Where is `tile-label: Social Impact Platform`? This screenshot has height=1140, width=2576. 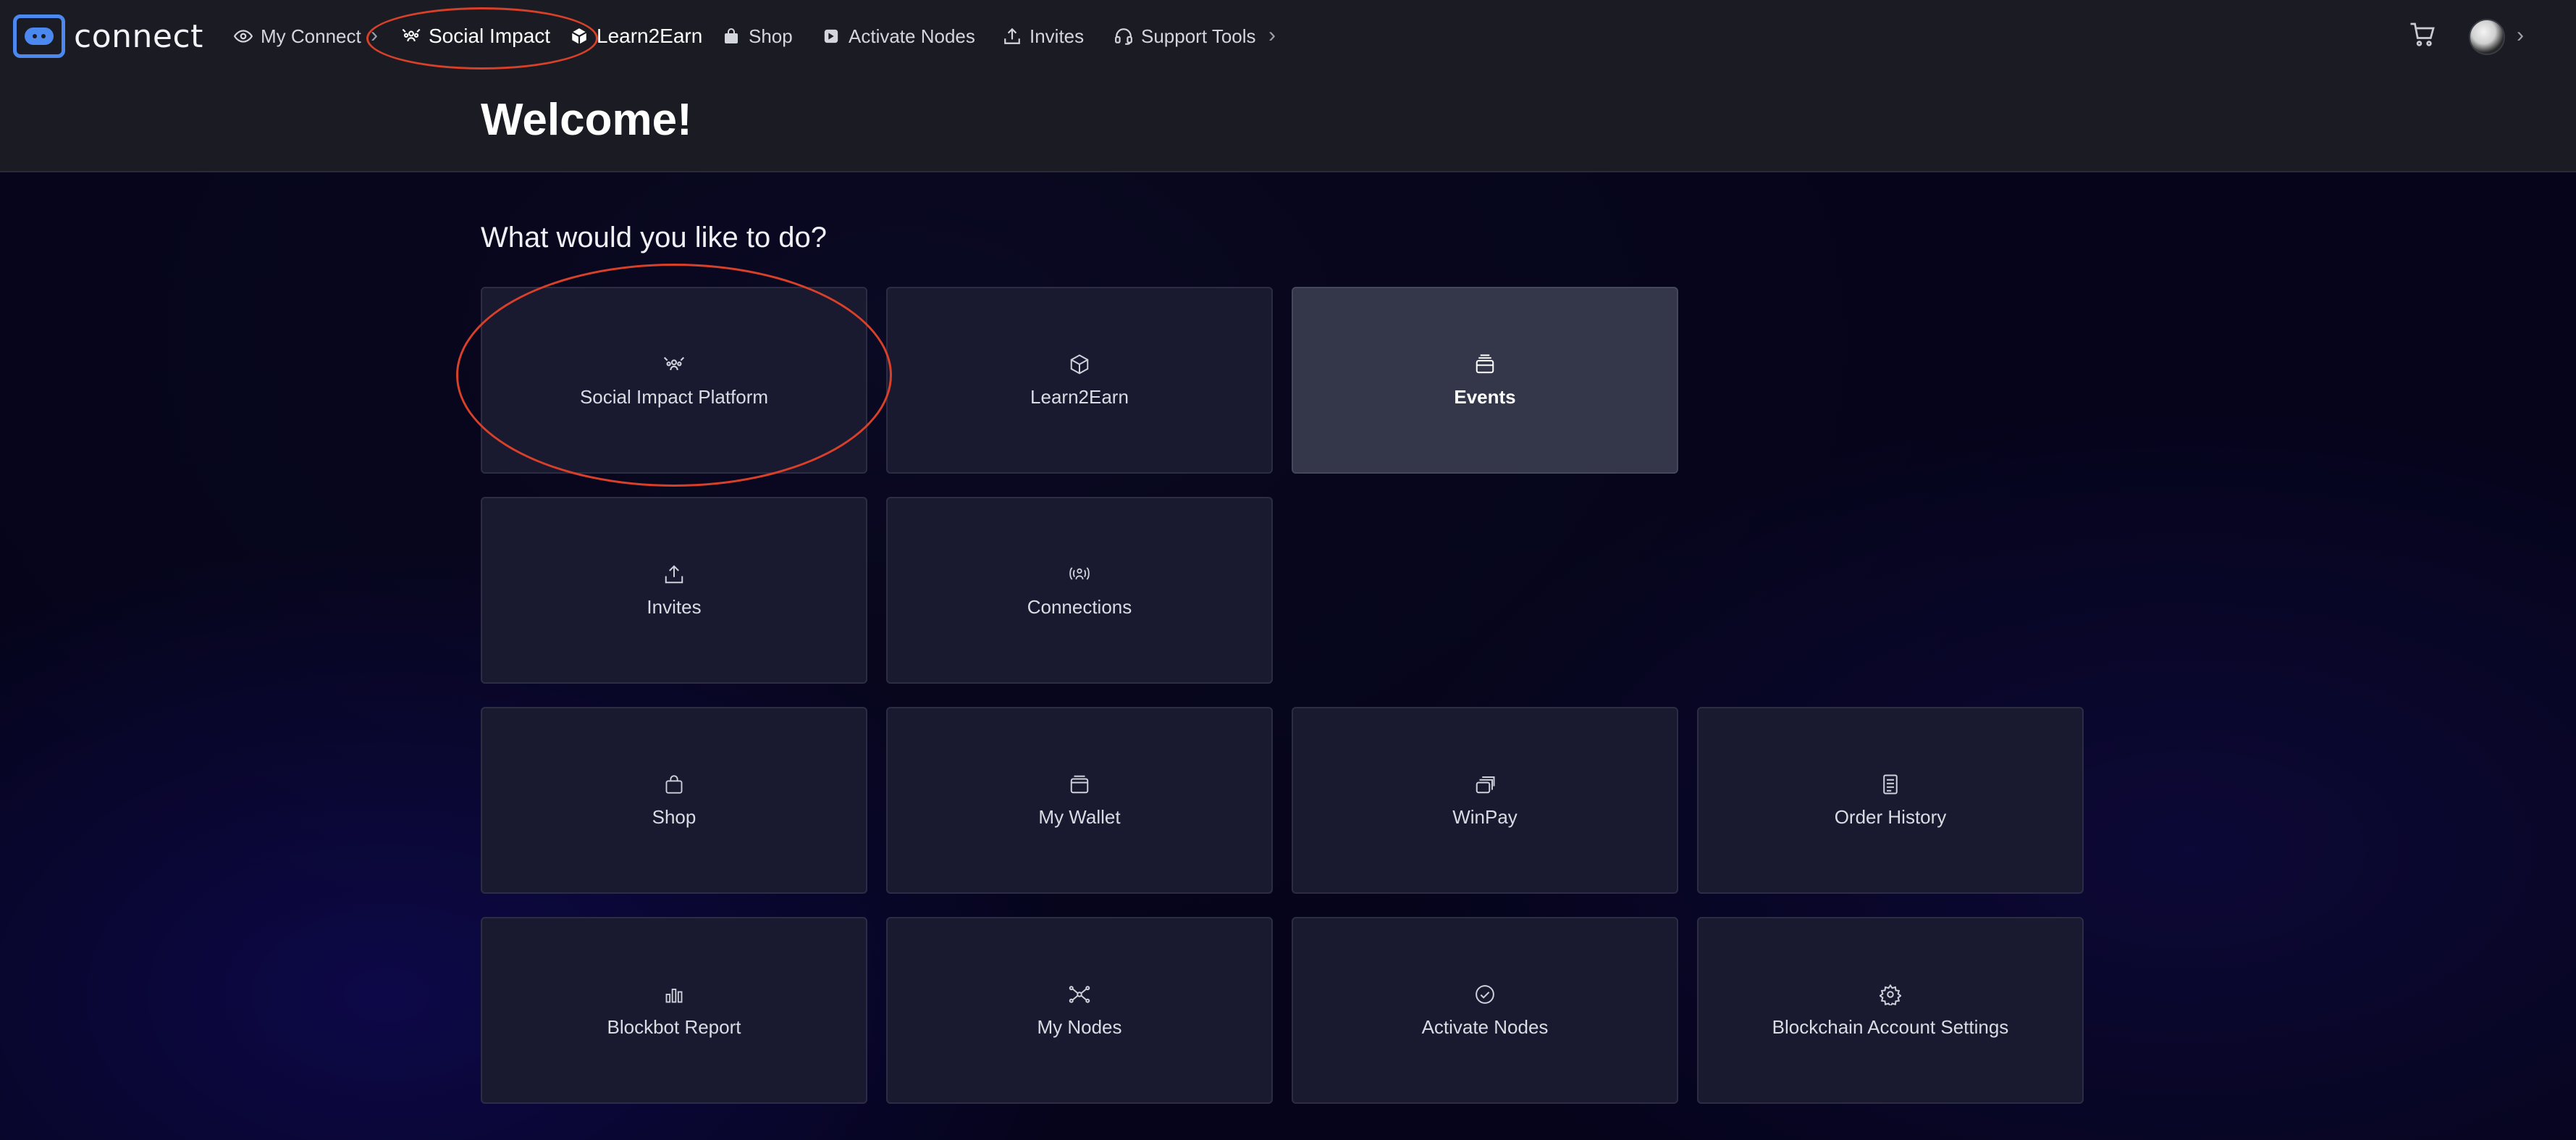
tile-label: Social Impact Platform is located at coordinates (674, 397).